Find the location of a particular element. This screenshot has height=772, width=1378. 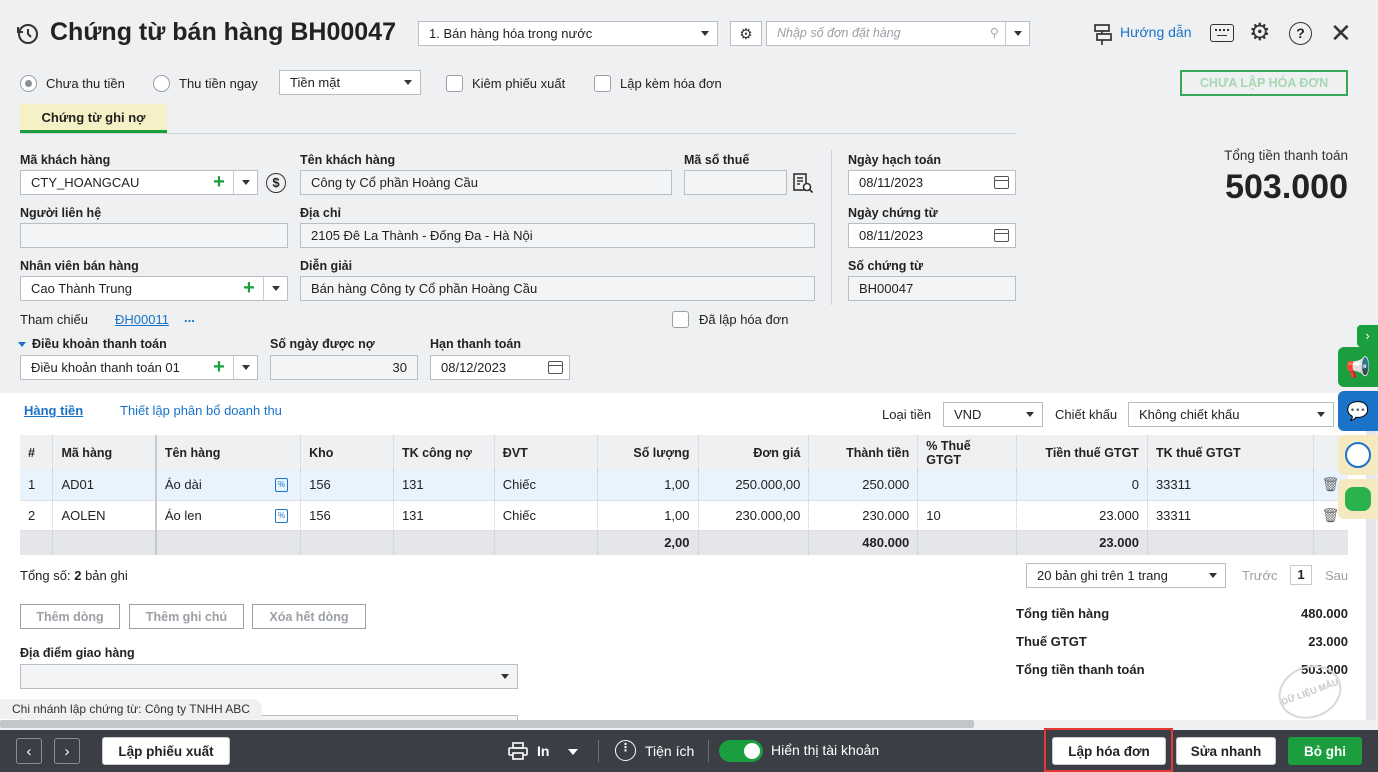

voucher-no-input: BH00047 is located at coordinates (932, 288).